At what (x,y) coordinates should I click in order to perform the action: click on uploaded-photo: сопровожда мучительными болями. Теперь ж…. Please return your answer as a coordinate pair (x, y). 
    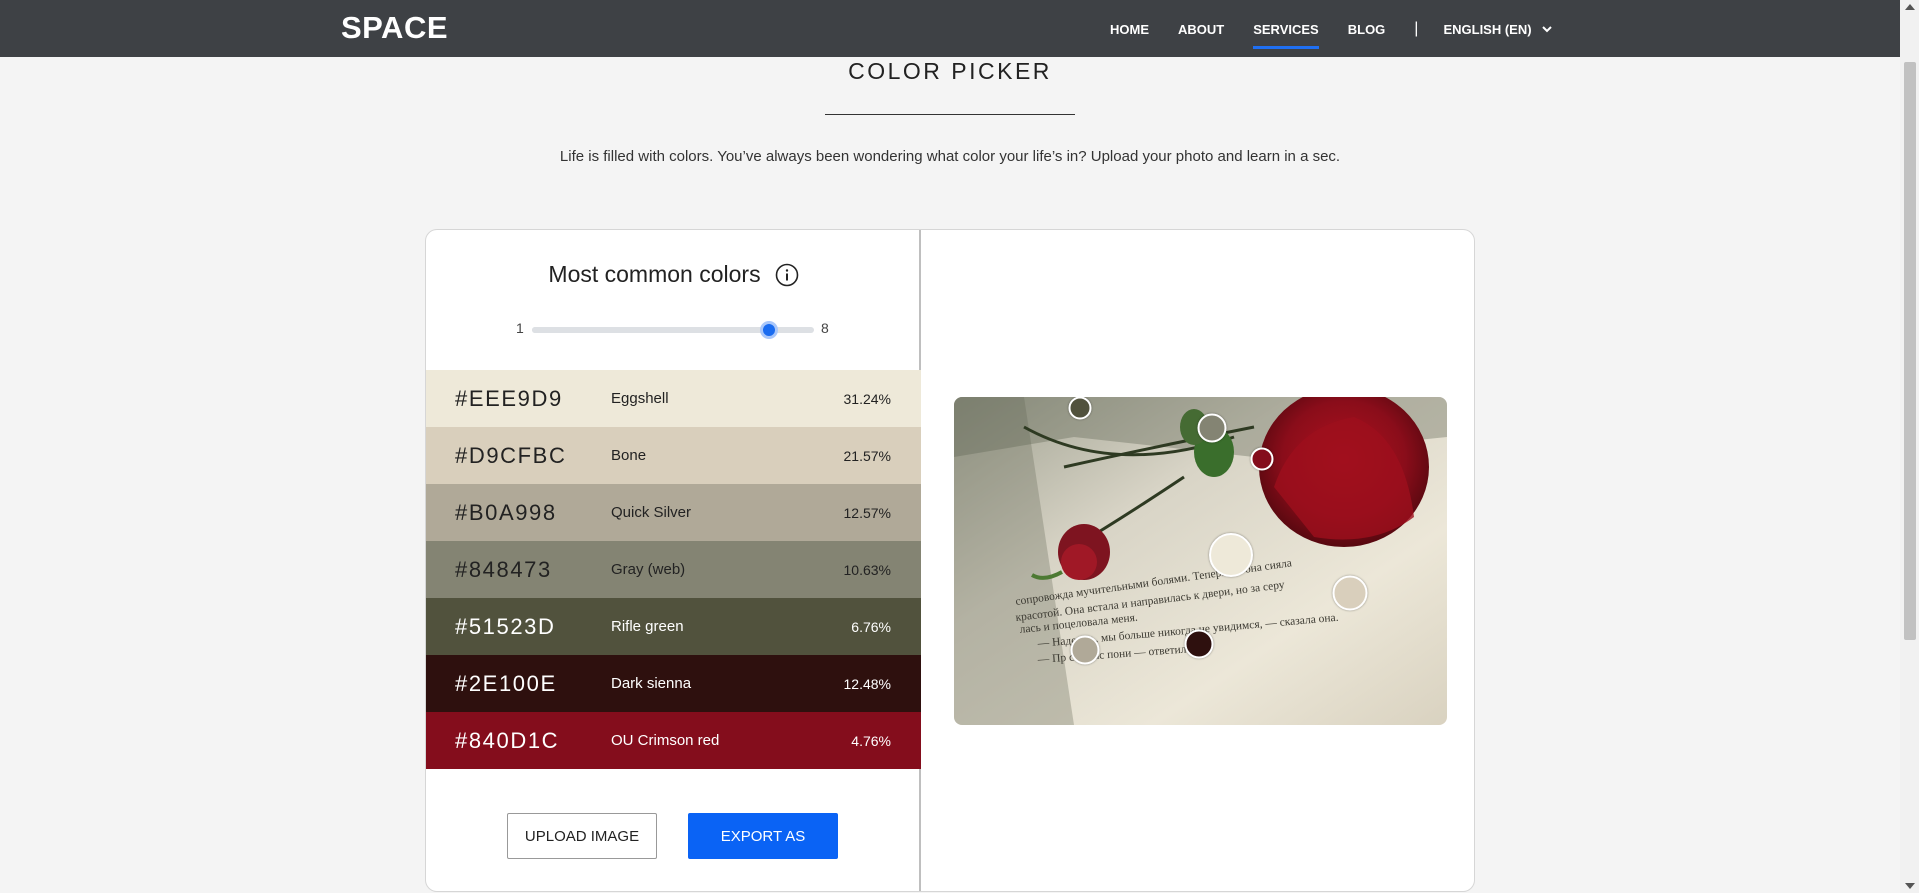
    Looking at the image, I should click on (1200, 561).